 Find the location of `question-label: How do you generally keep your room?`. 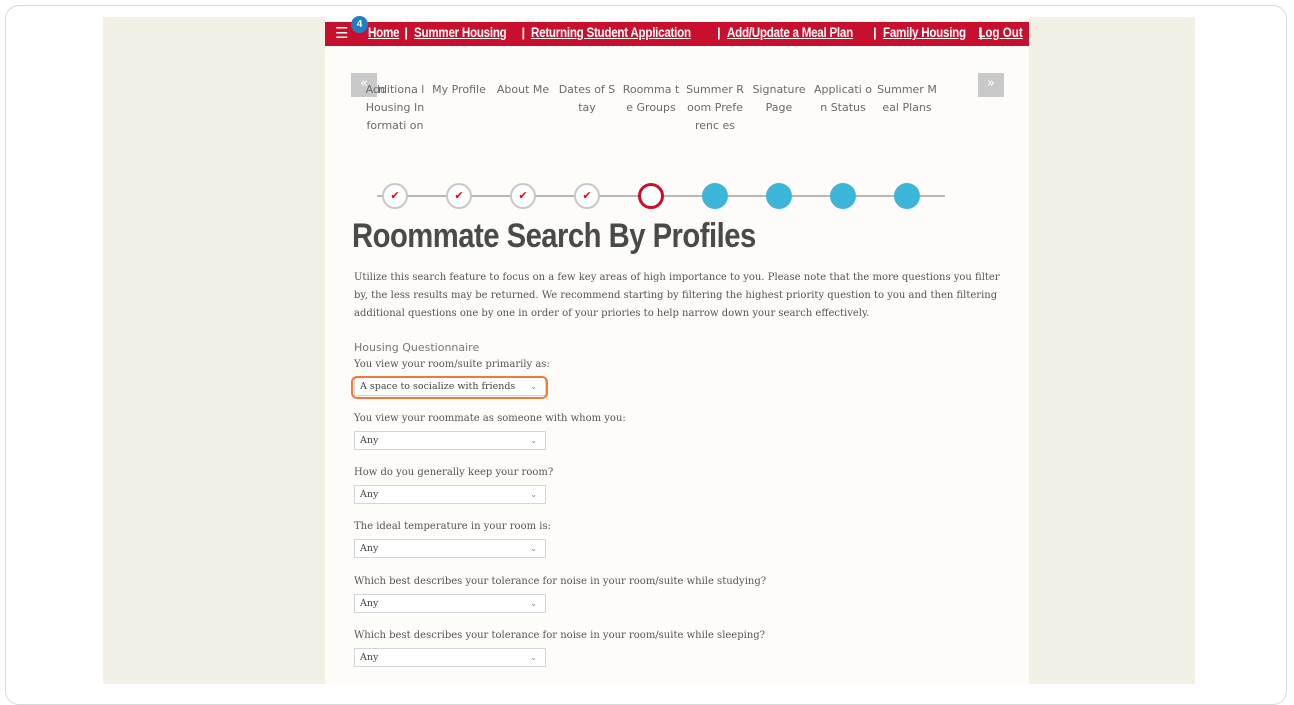

question-label: How do you generally keep your room? is located at coordinates (454, 472).